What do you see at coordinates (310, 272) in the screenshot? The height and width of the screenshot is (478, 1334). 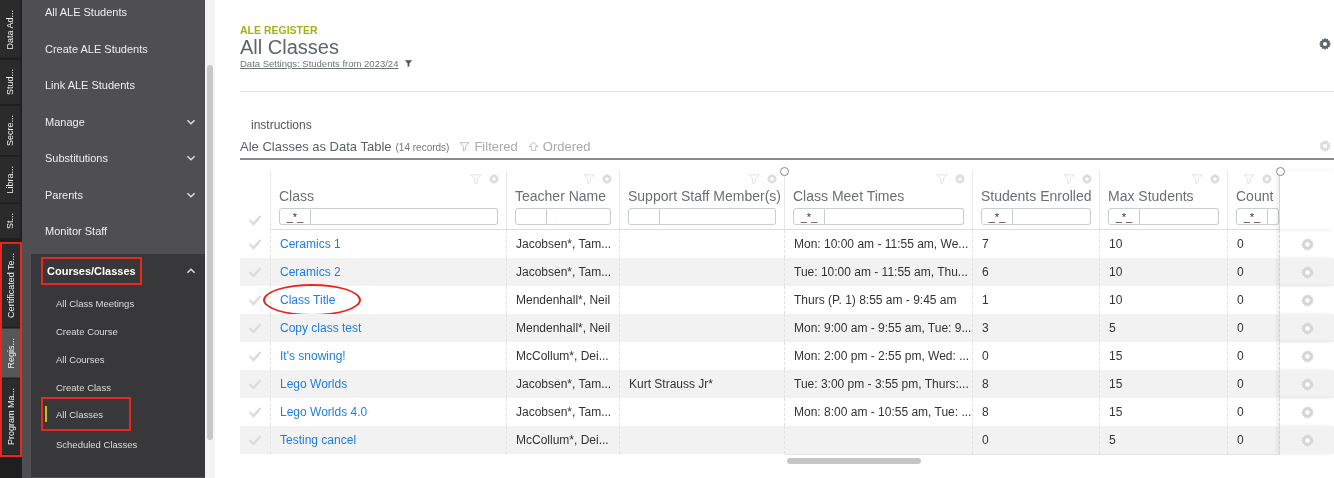 I see `class-link: Ceramics 2` at bounding box center [310, 272].